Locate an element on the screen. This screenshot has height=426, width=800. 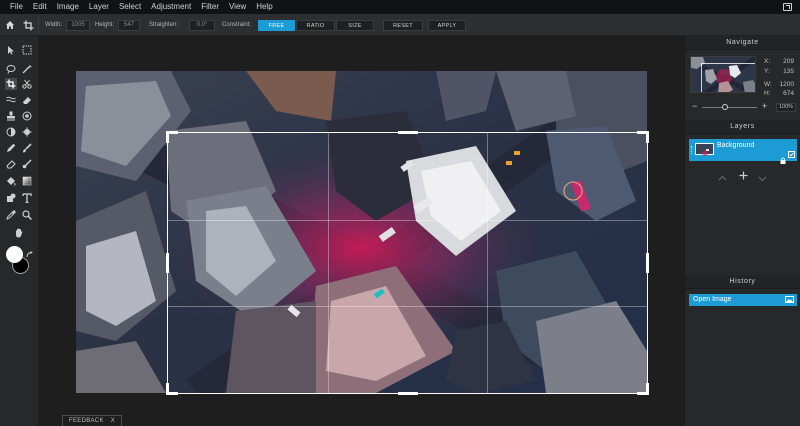
crop-handle-top is located at coordinates (407, 132).